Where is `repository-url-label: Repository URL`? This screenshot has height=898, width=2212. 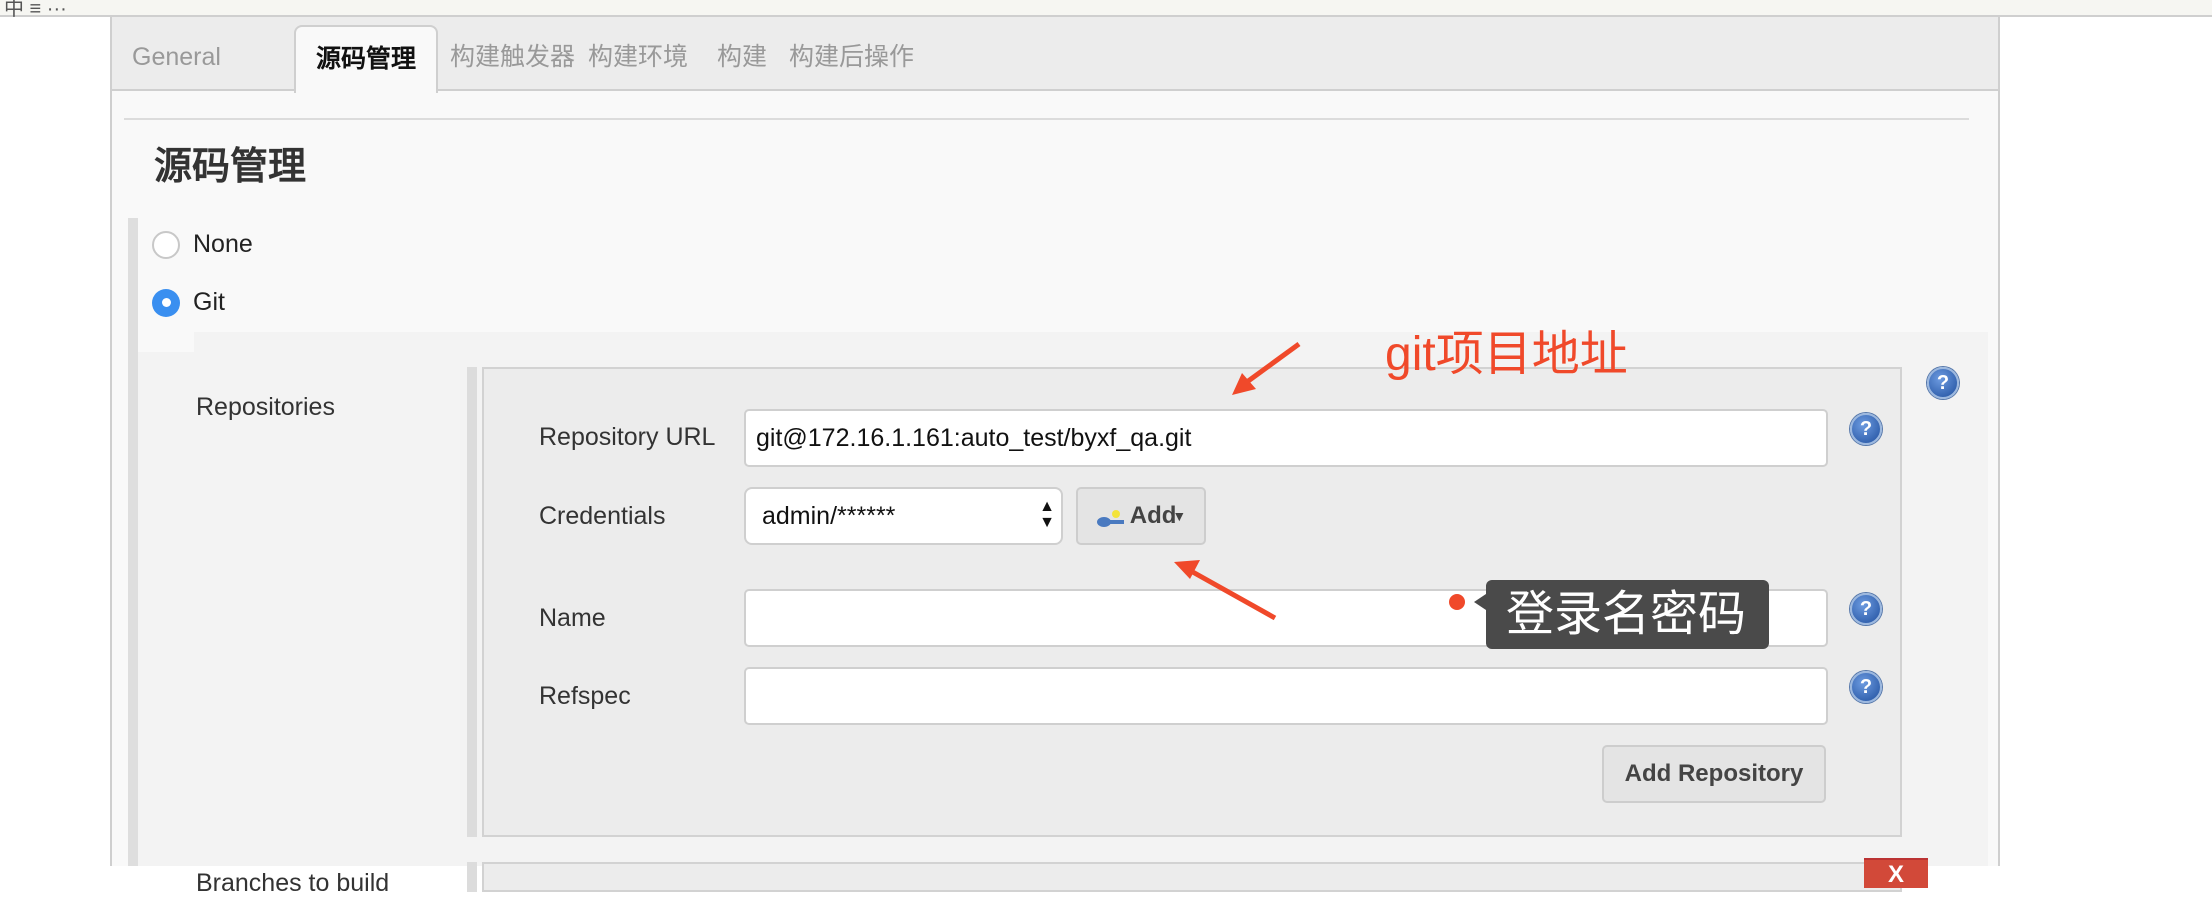
repository-url-label: Repository URL is located at coordinates (627, 437).